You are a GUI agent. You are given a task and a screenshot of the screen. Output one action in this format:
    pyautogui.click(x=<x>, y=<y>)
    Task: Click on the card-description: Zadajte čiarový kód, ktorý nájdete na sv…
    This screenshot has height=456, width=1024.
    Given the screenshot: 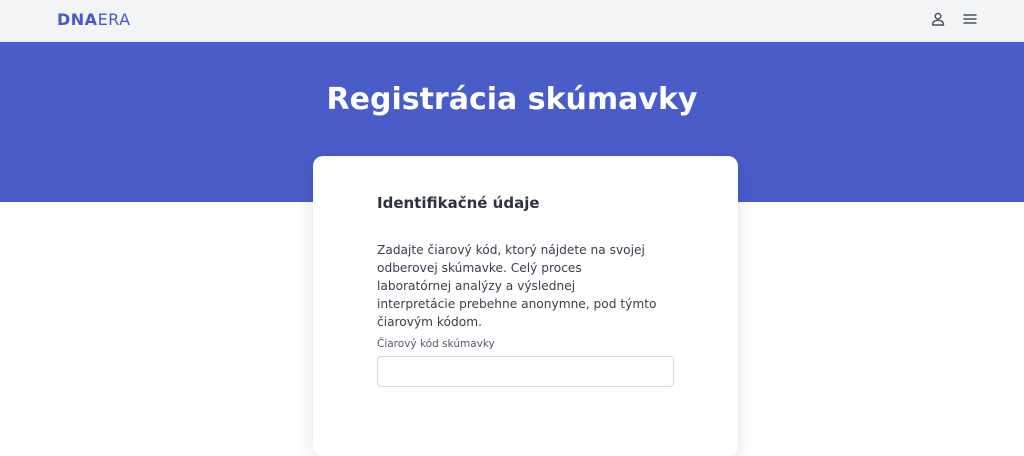 What is the action you would take?
    pyautogui.click(x=517, y=286)
    